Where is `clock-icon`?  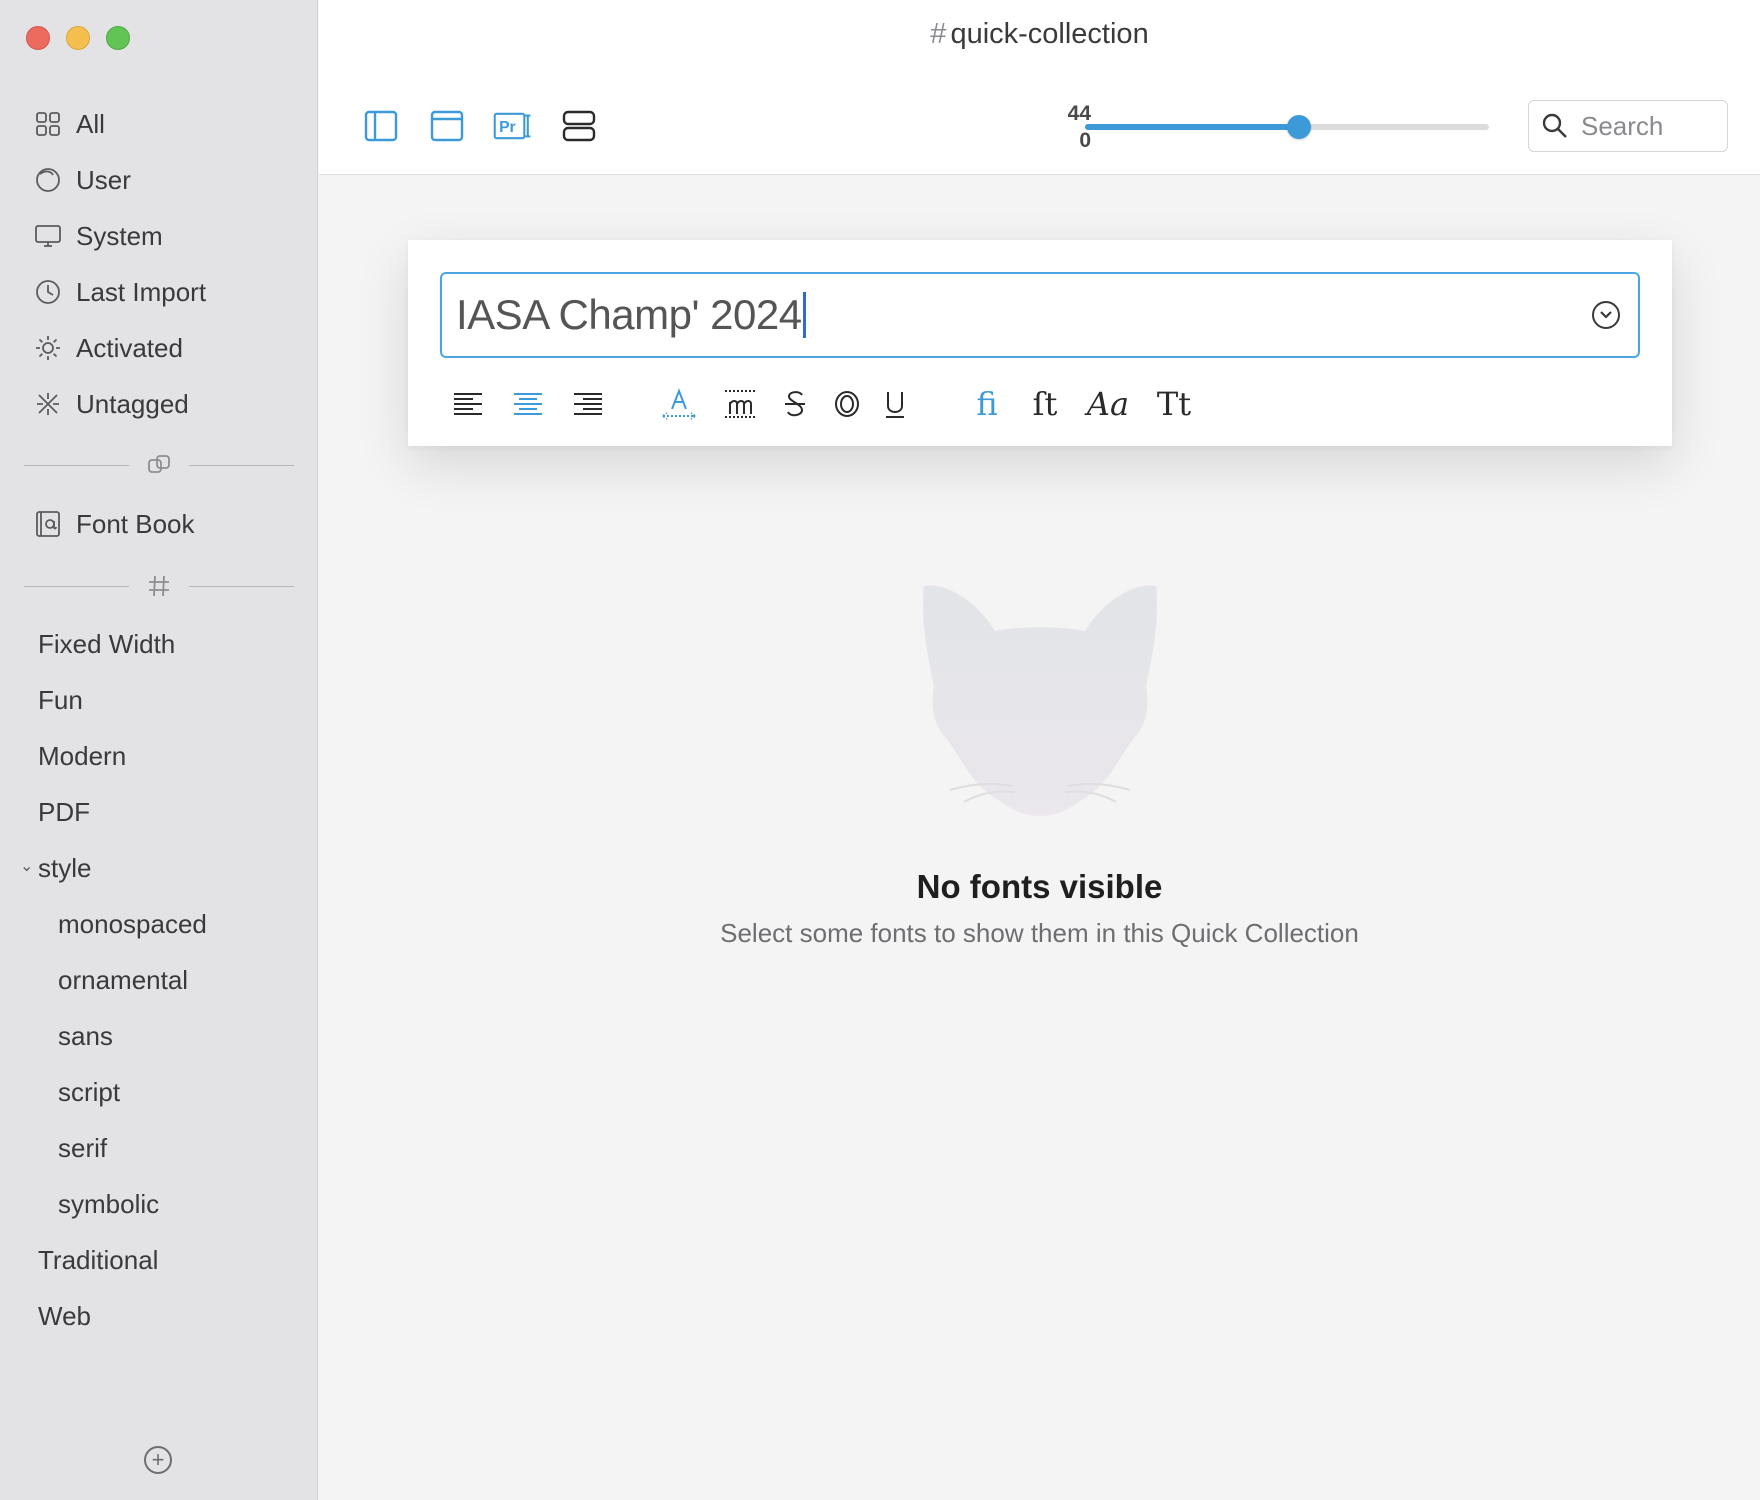 clock-icon is located at coordinates (48, 292).